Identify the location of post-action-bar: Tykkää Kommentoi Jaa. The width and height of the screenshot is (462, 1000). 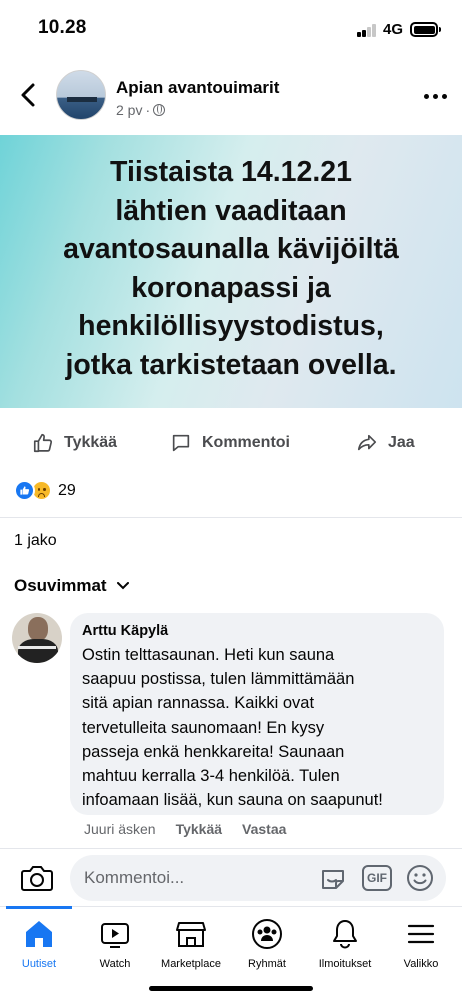
(231, 443).